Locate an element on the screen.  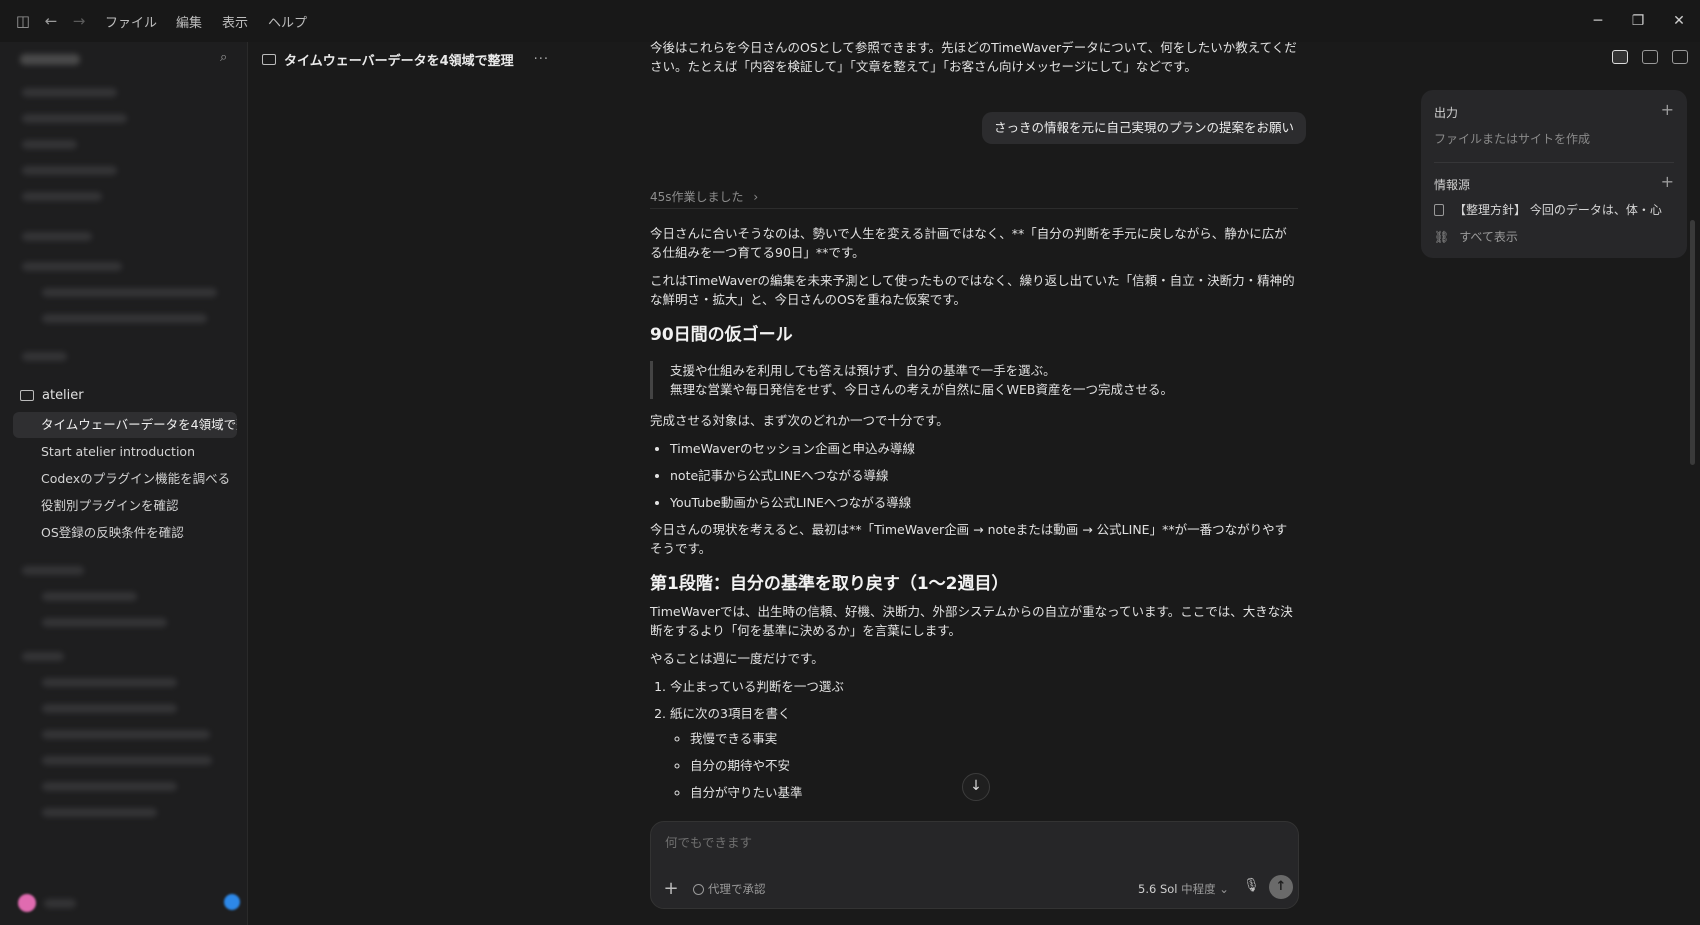
project-folder: atelier is located at coordinates (52, 395).